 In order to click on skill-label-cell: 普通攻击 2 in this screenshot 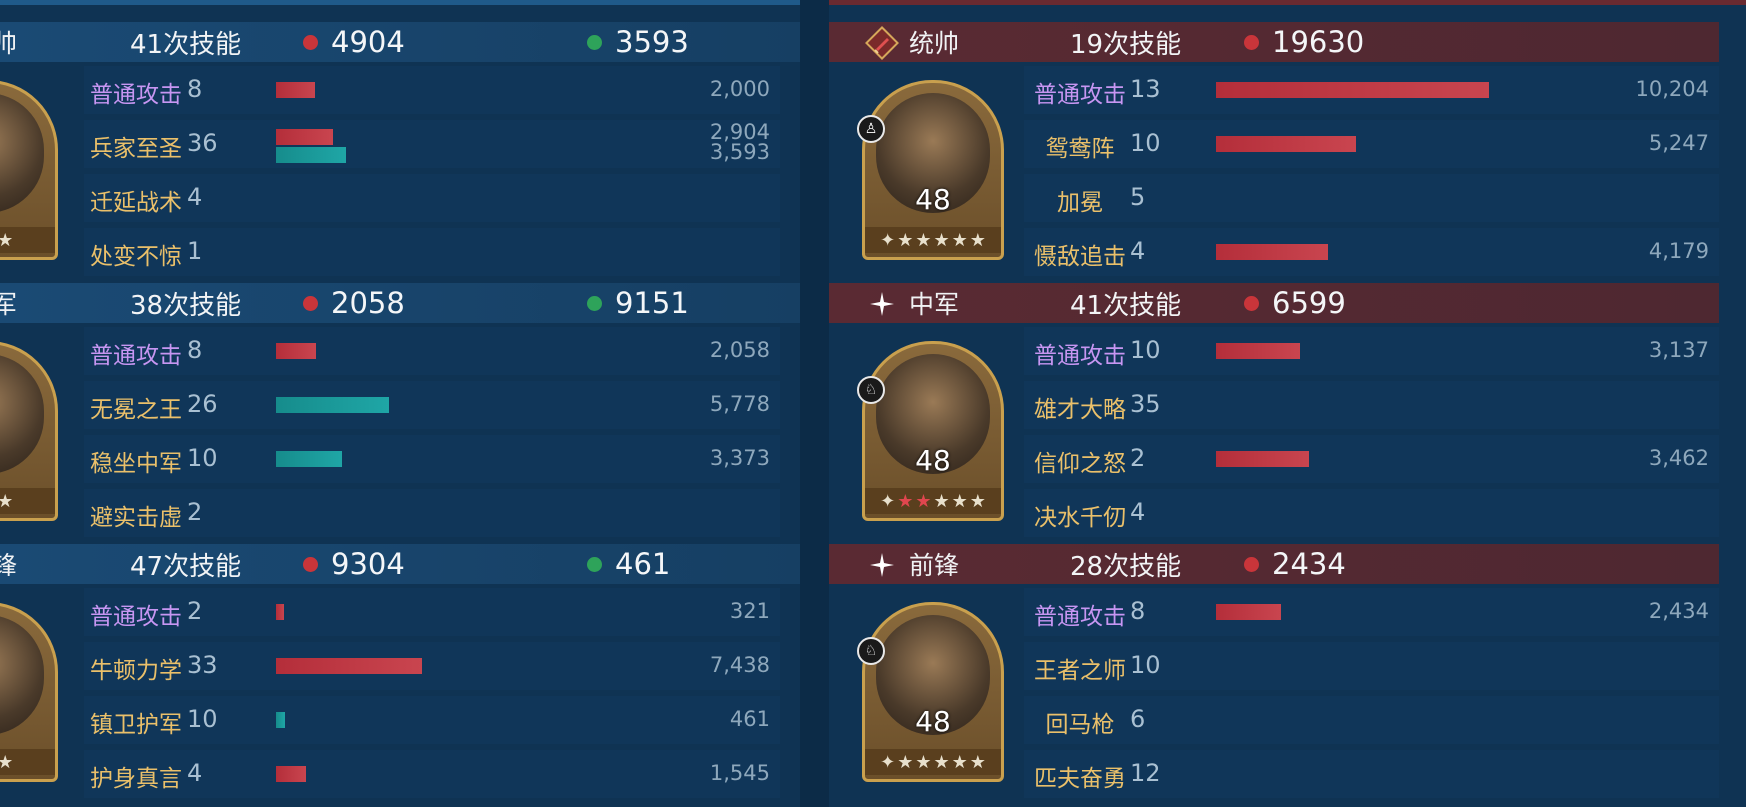, I will do `click(174, 612)`.